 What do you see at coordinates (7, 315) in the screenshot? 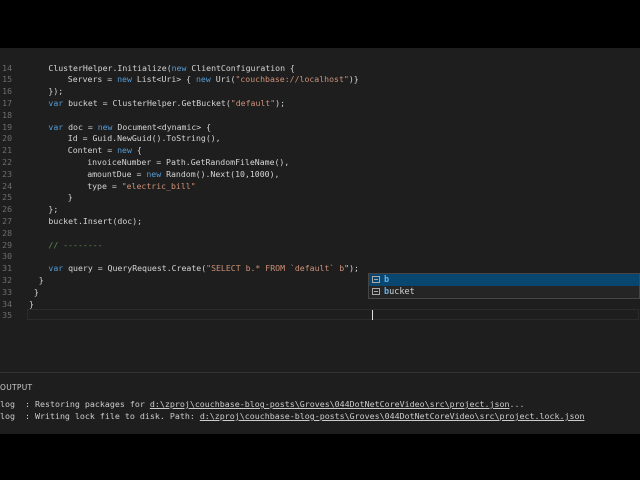
I see `line-number: 35` at bounding box center [7, 315].